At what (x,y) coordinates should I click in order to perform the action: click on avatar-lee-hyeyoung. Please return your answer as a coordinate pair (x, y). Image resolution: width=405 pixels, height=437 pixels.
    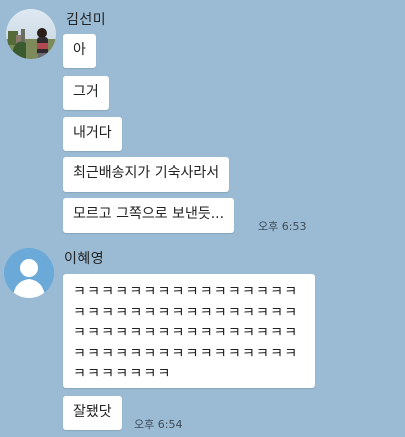
    Looking at the image, I should click on (29, 273).